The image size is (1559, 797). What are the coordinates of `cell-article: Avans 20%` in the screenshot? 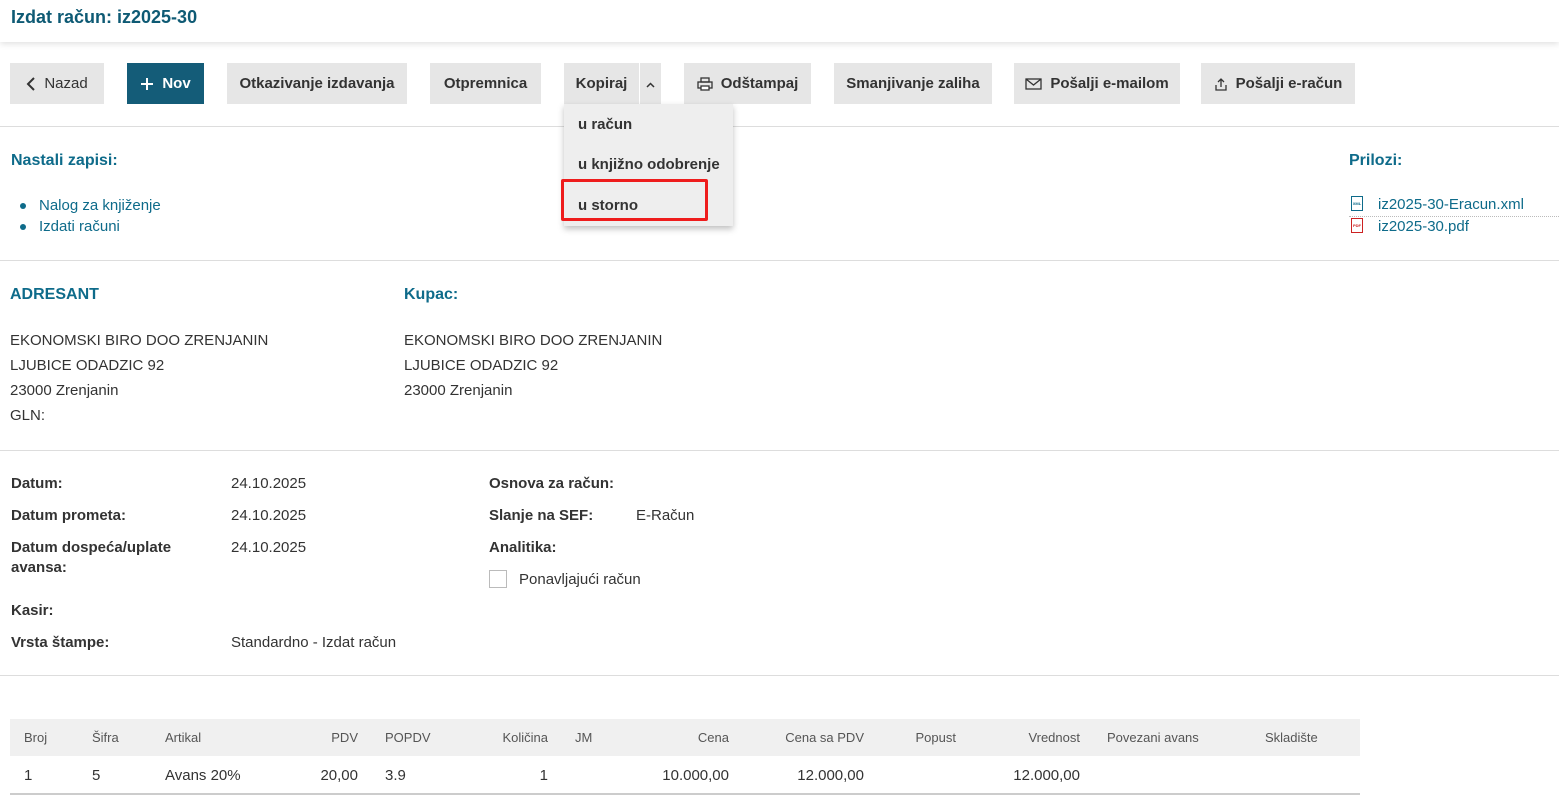 It's located at (203, 775).